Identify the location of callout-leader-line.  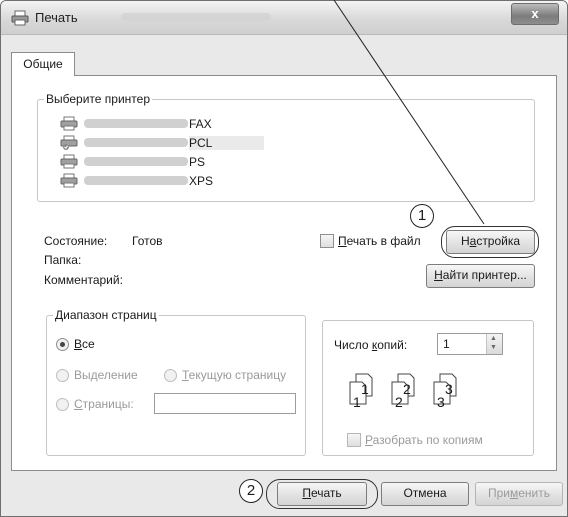
(409, 112).